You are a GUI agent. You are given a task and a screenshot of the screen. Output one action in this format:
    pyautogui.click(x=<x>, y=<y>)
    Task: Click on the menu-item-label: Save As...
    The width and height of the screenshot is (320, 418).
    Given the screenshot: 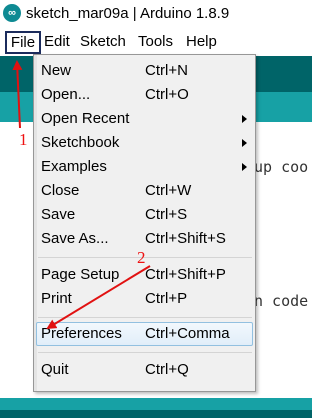 What is the action you would take?
    pyautogui.click(x=75, y=238)
    